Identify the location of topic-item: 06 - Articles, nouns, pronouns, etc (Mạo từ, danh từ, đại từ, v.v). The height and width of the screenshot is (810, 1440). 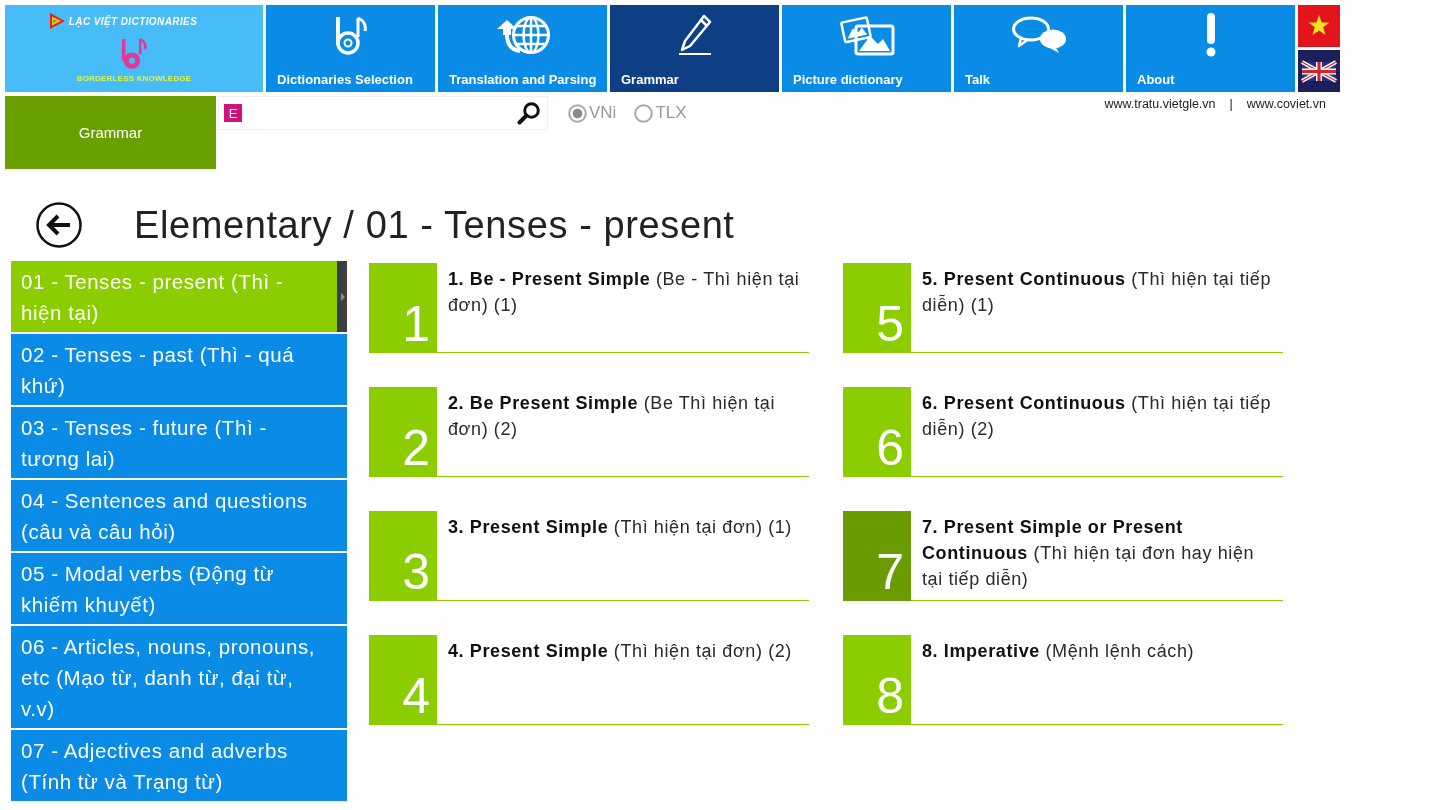
(179, 677).